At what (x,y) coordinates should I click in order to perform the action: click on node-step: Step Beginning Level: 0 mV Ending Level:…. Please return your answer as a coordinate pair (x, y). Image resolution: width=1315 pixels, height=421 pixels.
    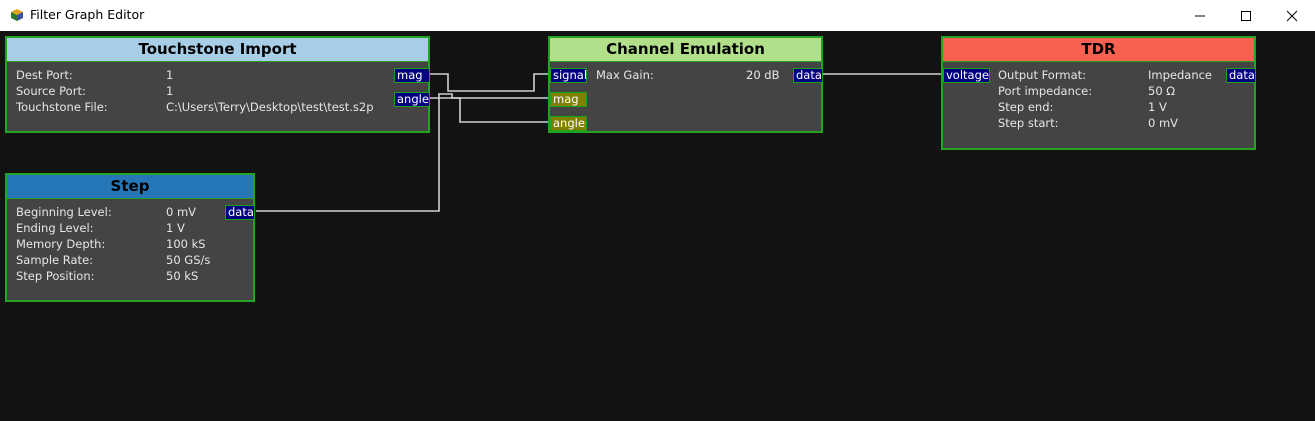
    Looking at the image, I should click on (130, 237).